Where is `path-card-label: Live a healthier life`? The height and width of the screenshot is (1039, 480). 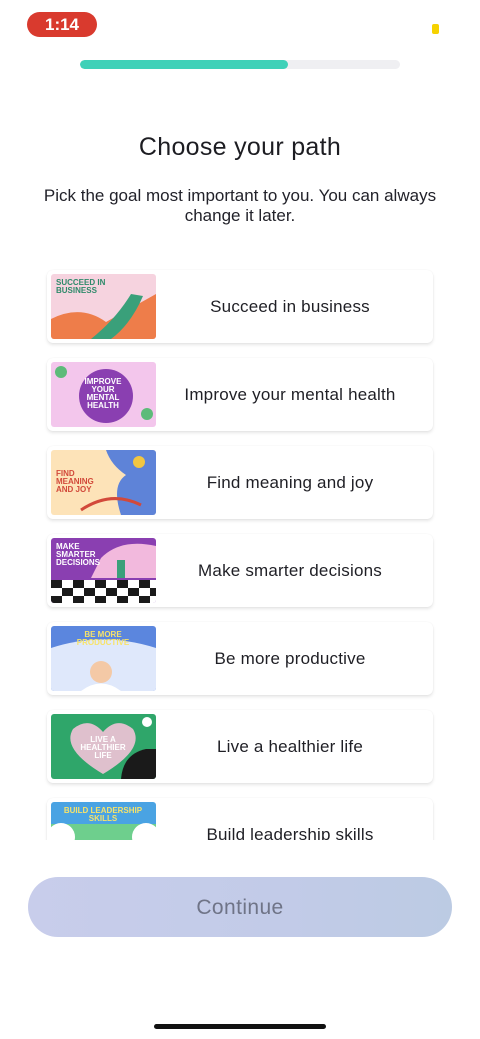
path-card-label: Live a healthier life is located at coordinates (290, 746).